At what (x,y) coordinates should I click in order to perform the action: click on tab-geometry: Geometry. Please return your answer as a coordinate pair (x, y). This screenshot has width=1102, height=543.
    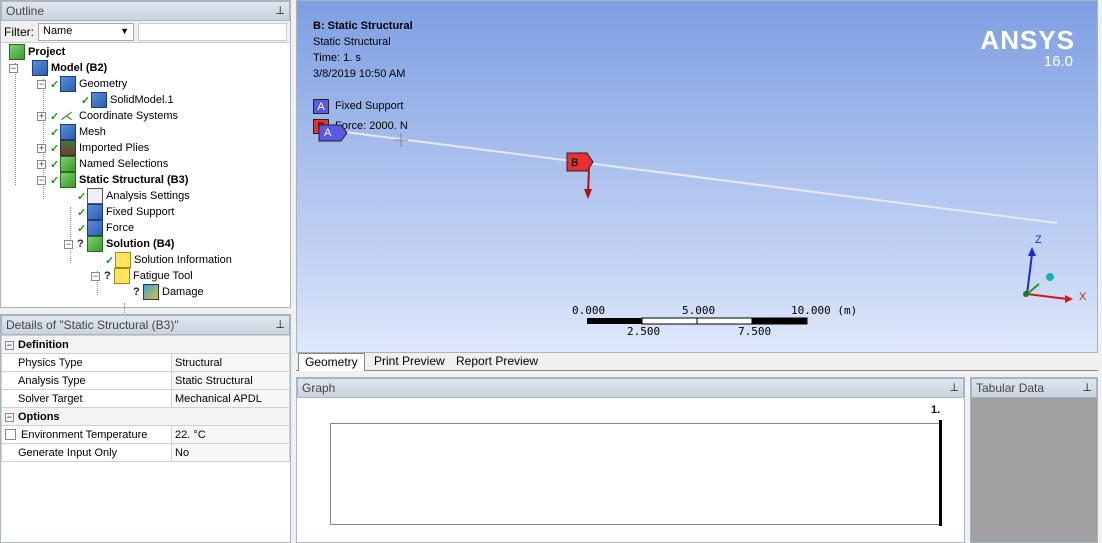
    Looking at the image, I should click on (331, 362).